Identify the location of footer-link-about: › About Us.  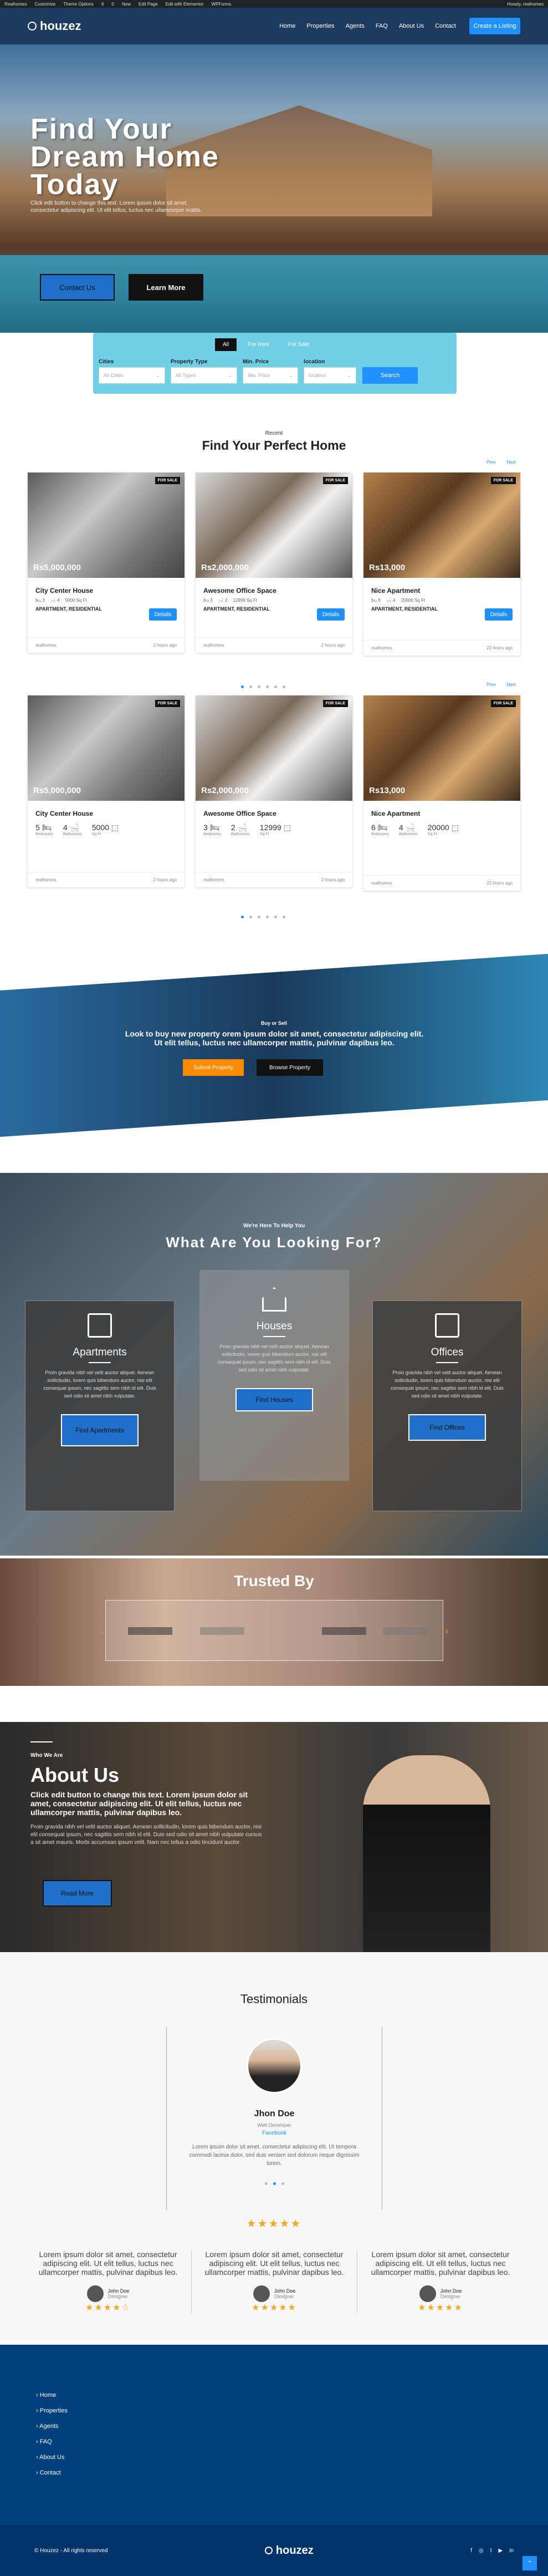
(52, 2457).